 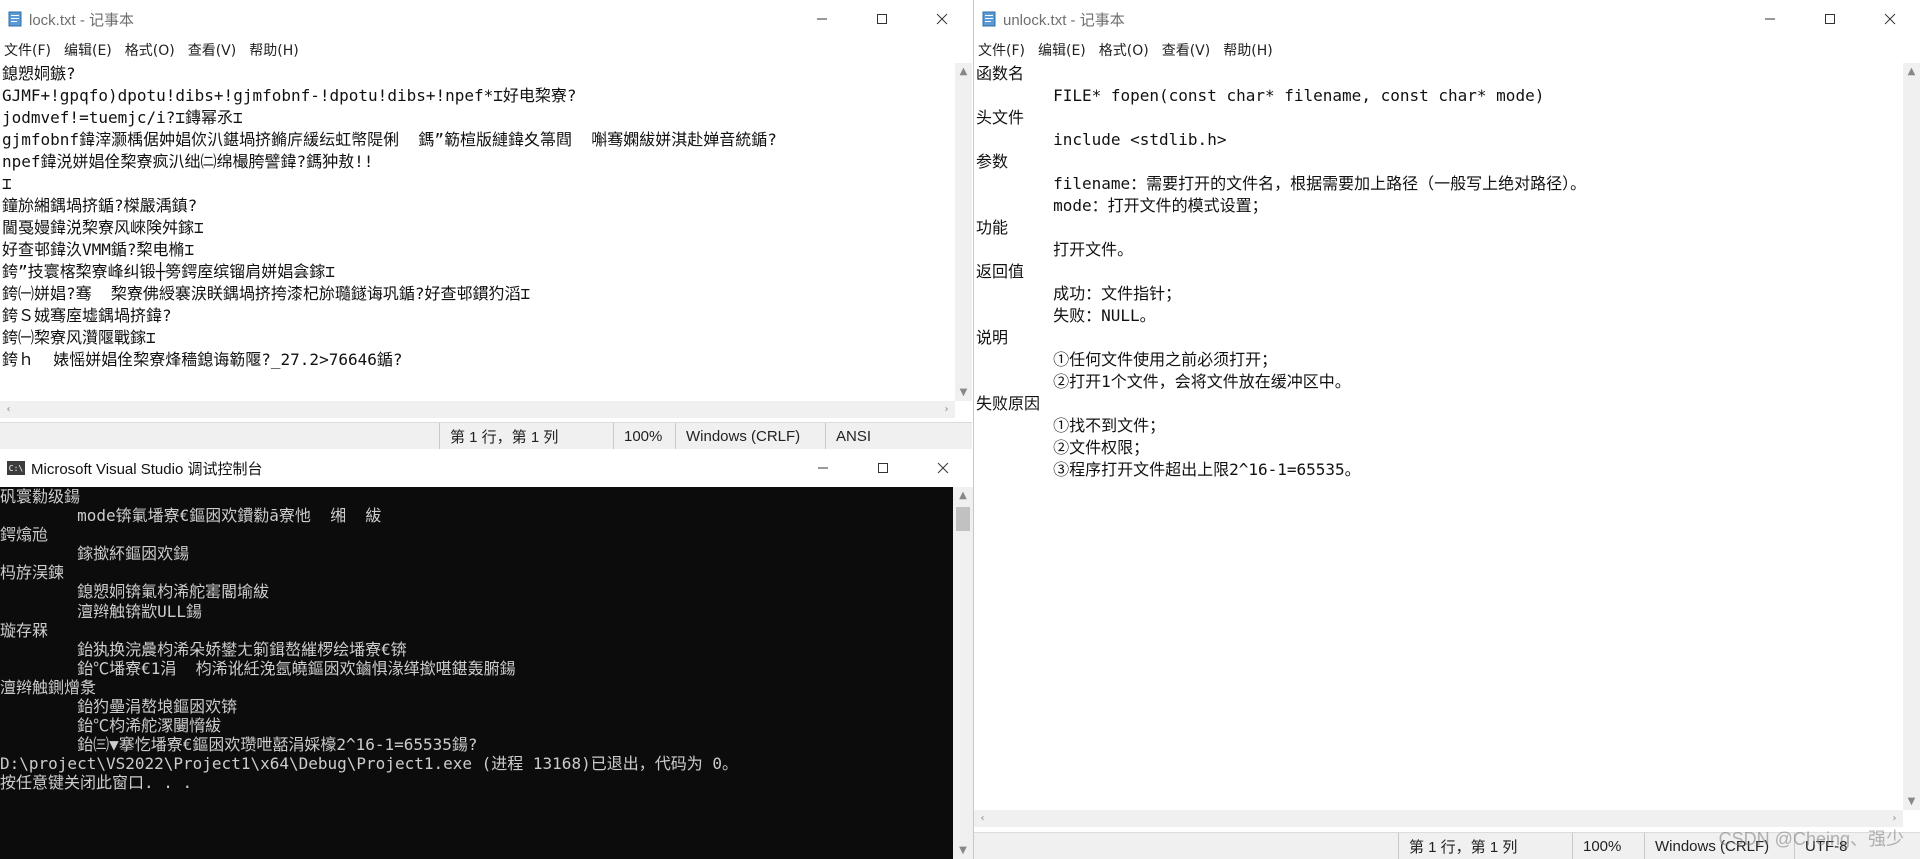 I want to click on scroll-right-icon: ›, so click(x=946, y=409).